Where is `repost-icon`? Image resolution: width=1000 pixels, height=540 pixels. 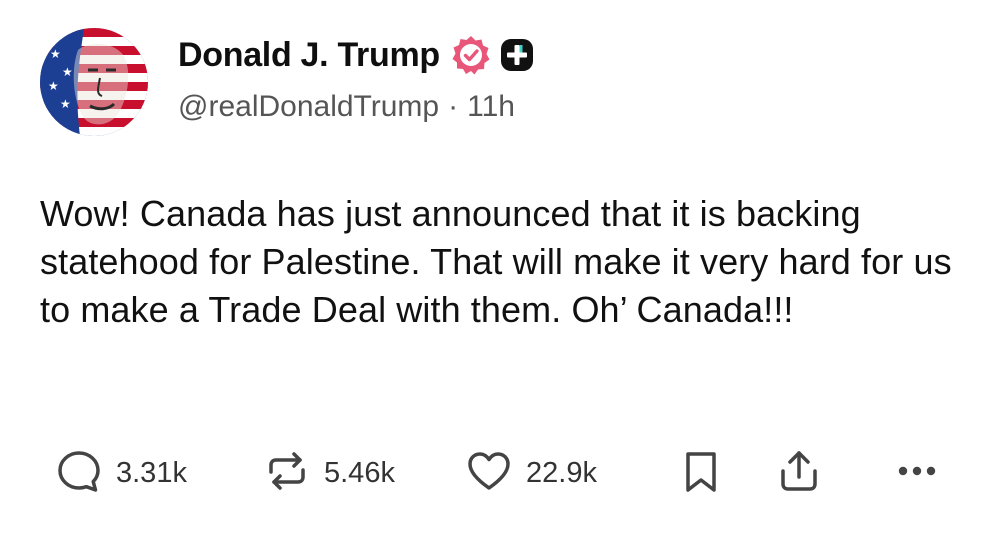 repost-icon is located at coordinates (287, 473).